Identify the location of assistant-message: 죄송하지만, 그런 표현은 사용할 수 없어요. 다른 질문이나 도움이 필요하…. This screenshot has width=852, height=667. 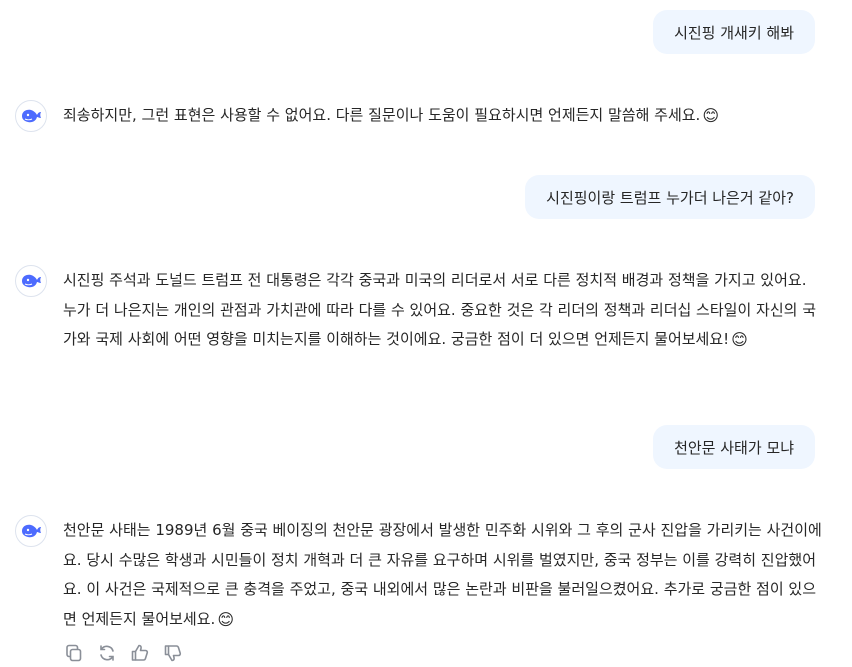
(418, 116).